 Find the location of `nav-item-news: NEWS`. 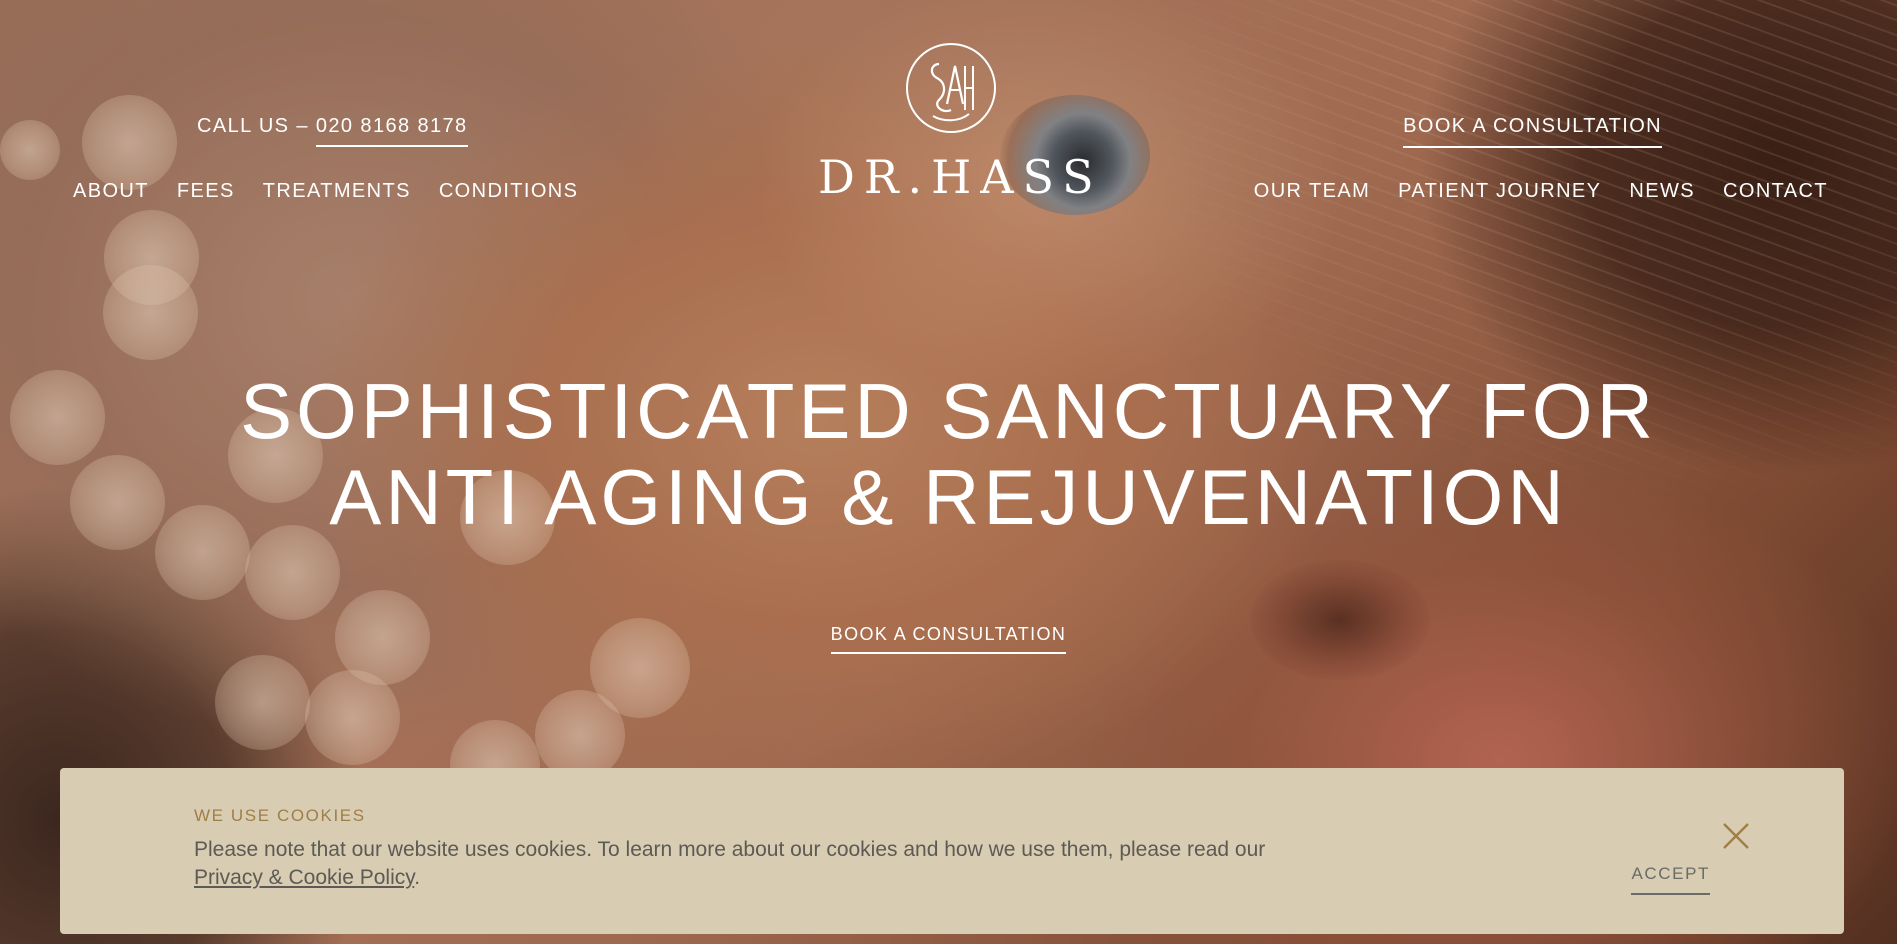

nav-item-news: NEWS is located at coordinates (1662, 191).